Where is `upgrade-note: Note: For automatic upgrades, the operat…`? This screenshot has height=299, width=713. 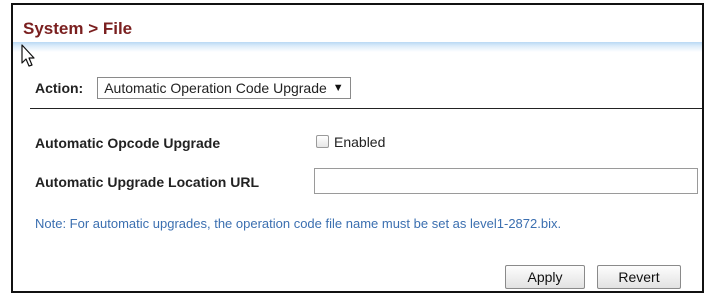 upgrade-note: Note: For automatic upgrades, the operat… is located at coordinates (298, 223).